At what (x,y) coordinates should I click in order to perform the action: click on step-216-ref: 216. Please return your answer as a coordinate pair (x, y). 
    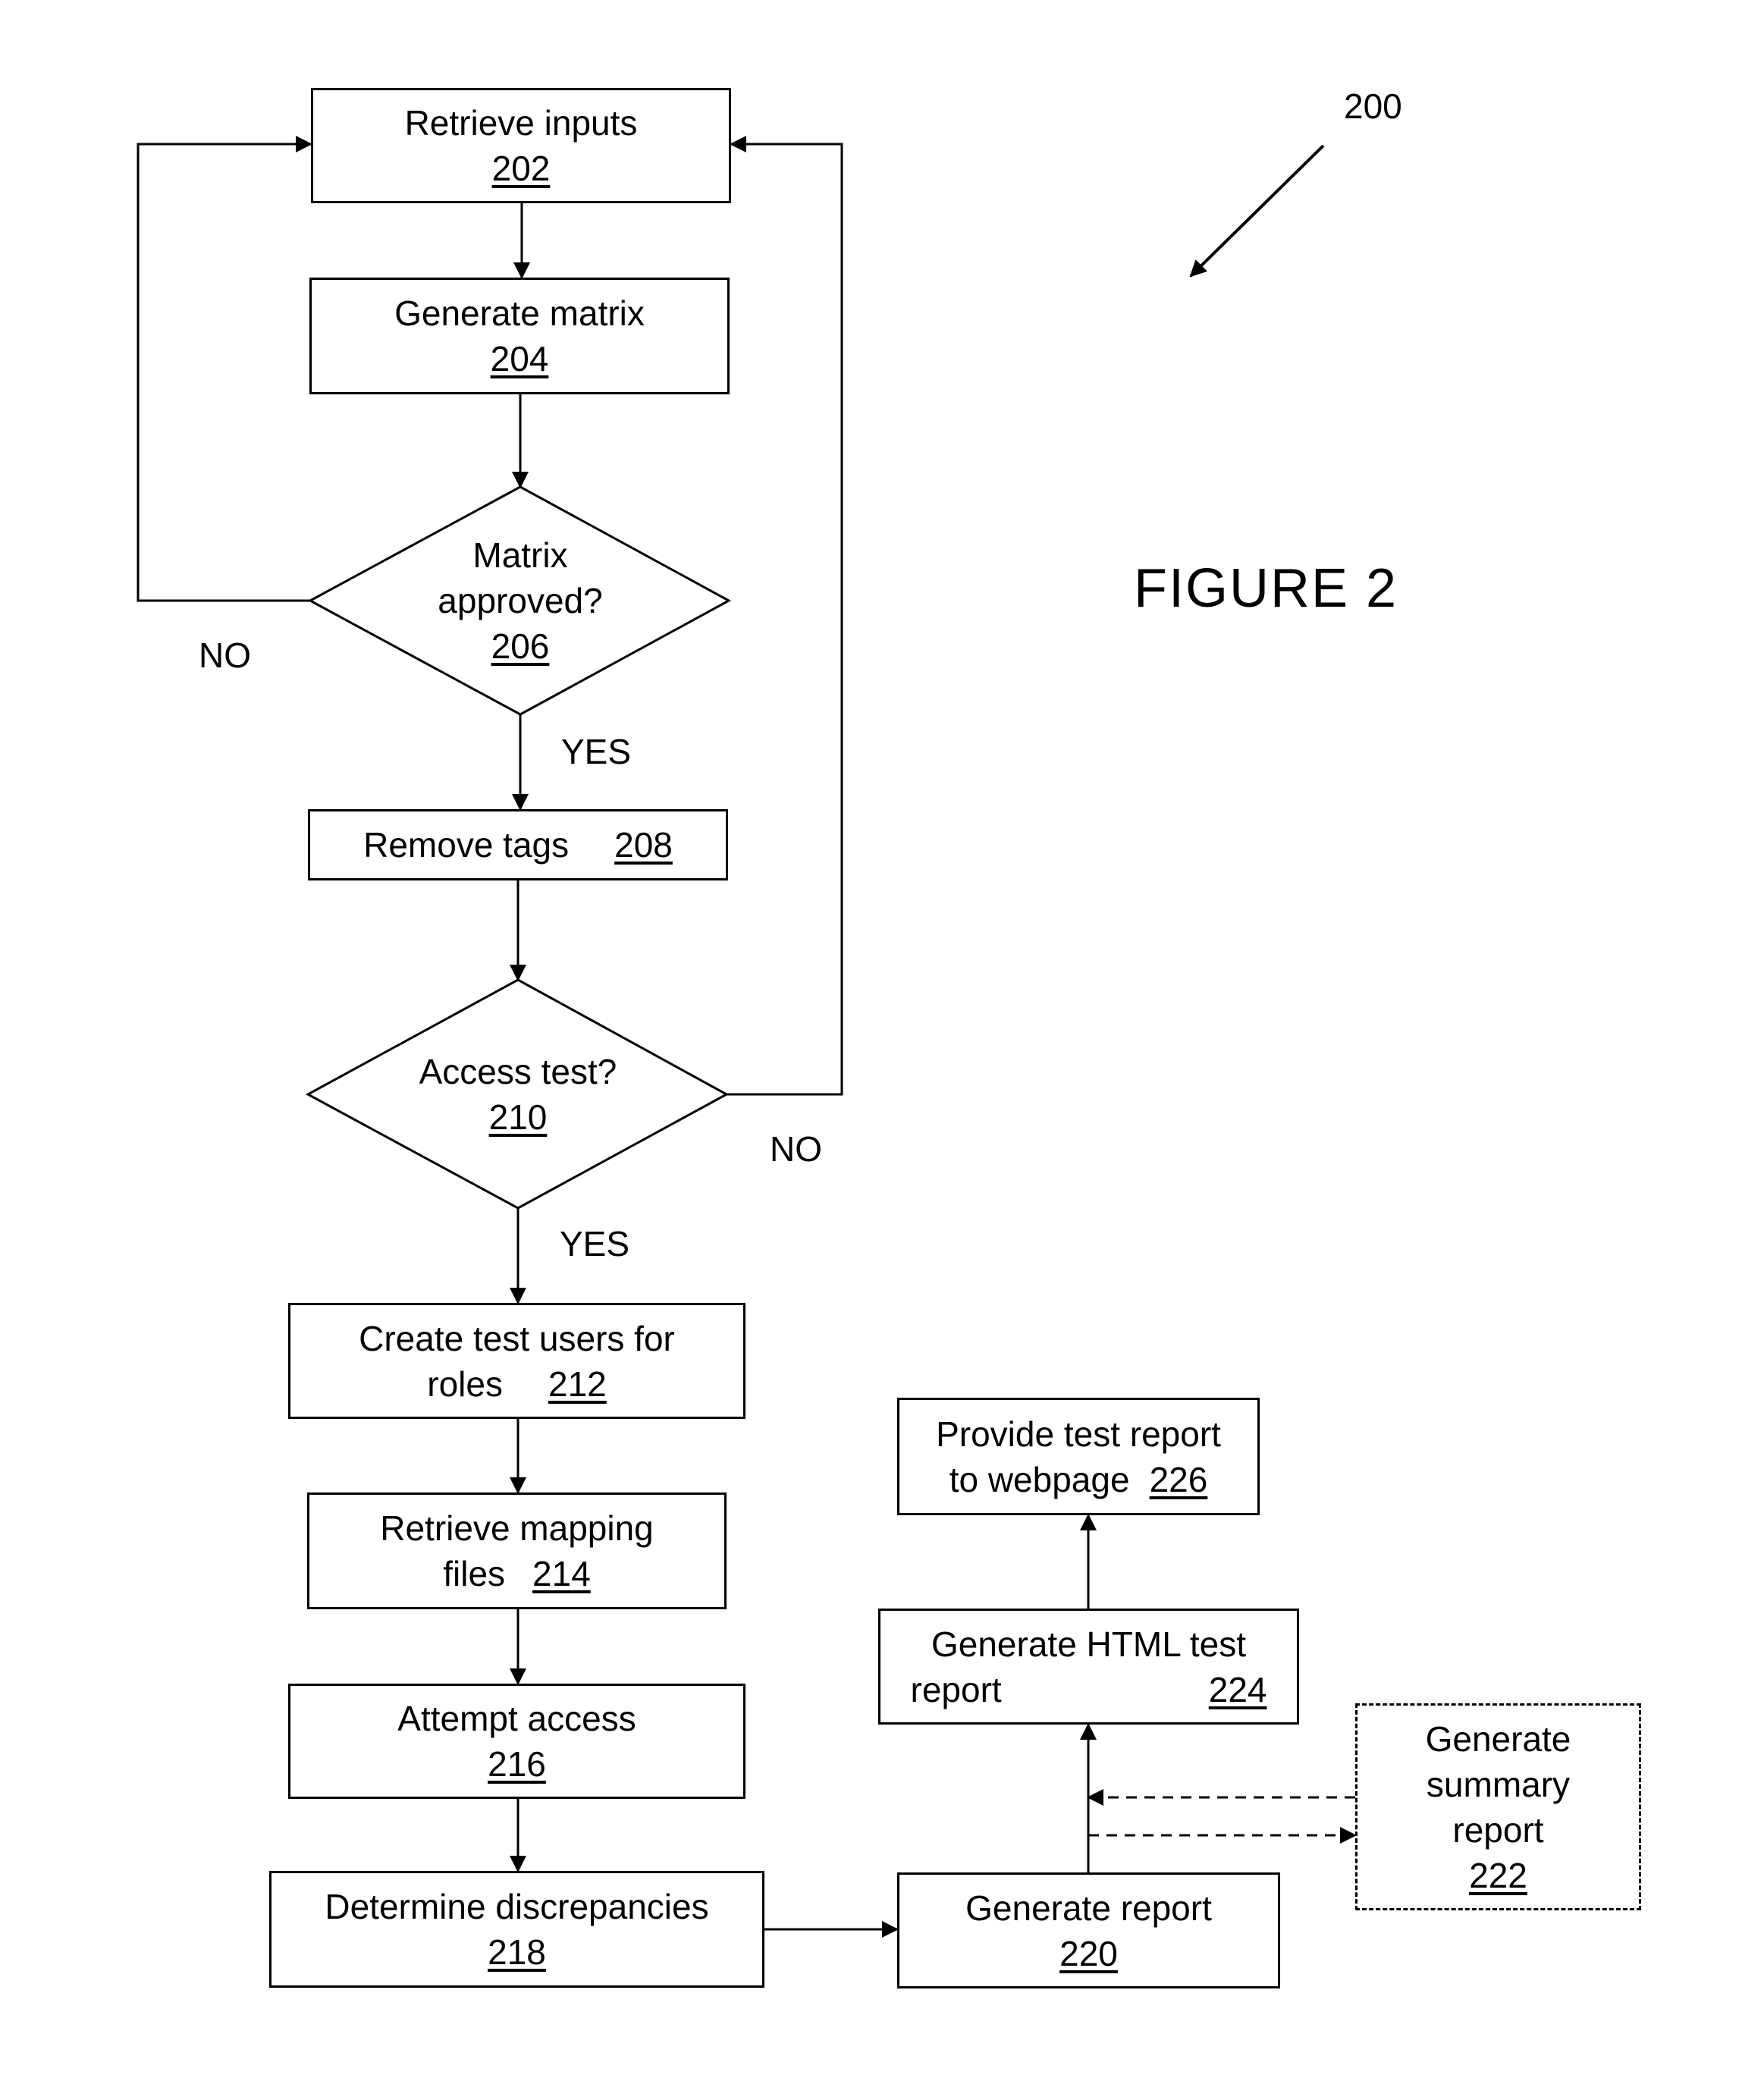
    Looking at the image, I should click on (517, 1764).